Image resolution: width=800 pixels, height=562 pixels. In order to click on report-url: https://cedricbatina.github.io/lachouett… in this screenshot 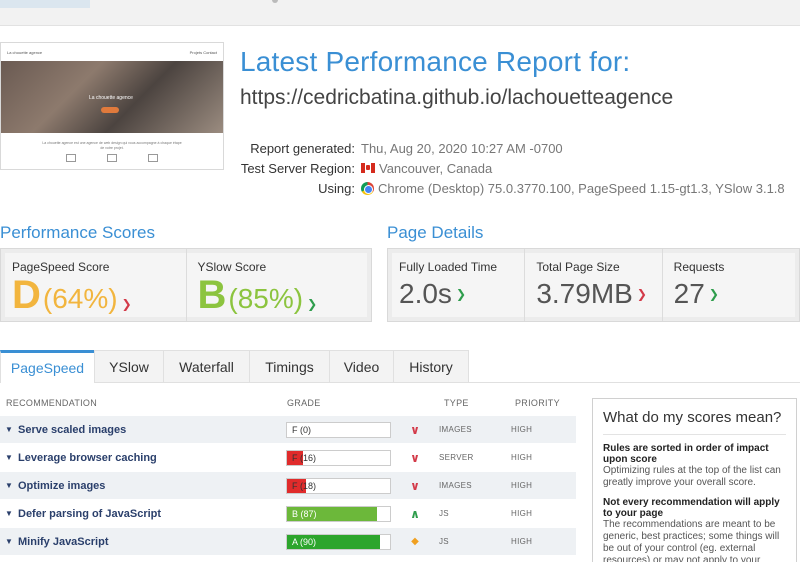, I will do `click(456, 98)`.